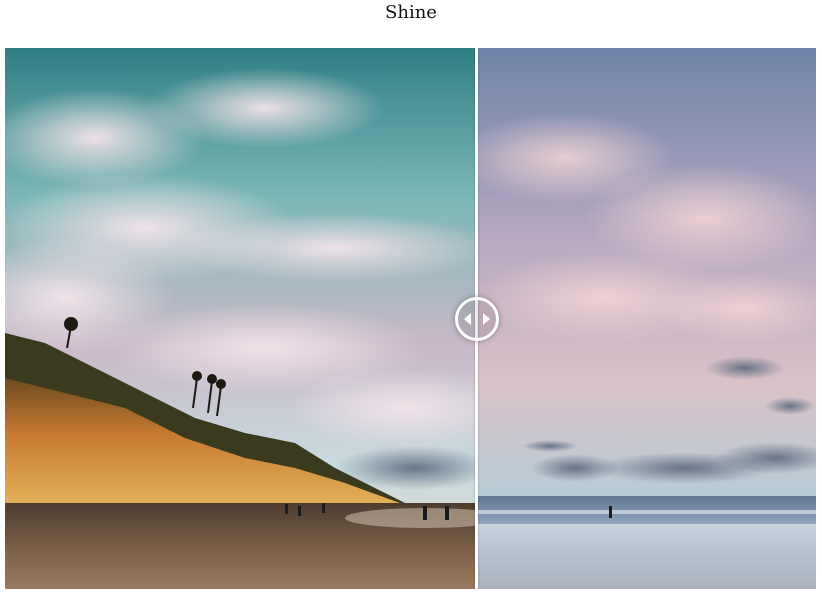 Image resolution: width=822 pixels, height=593 pixels. I want to click on chevron-left-icon, so click(467, 319).